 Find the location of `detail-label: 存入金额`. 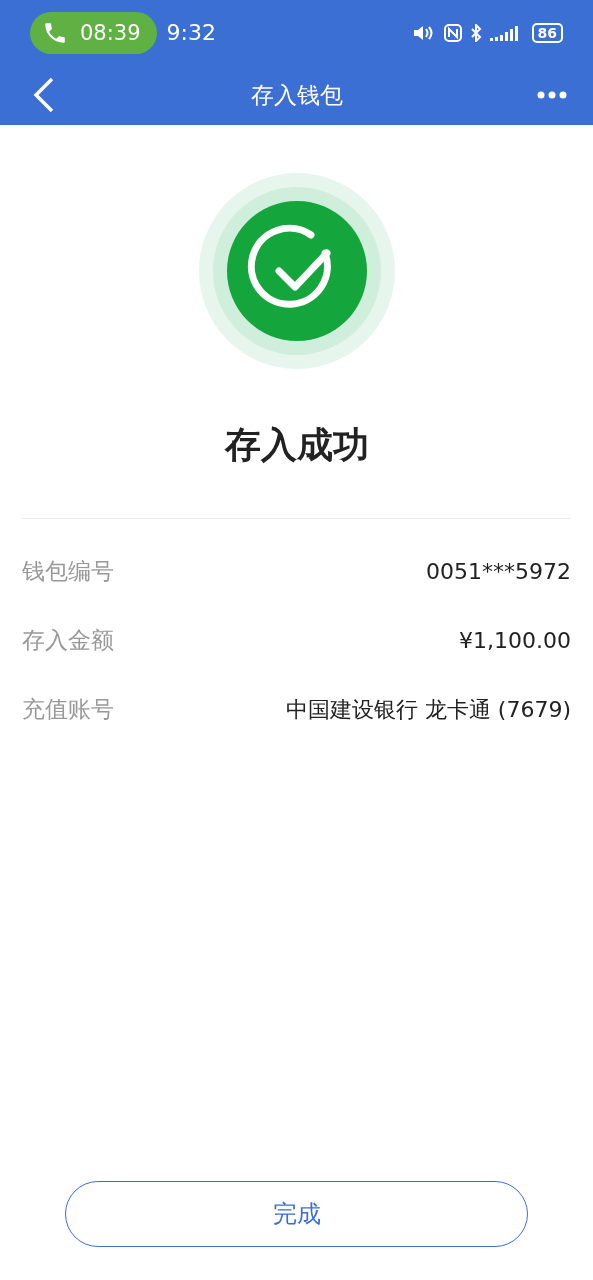

detail-label: 存入金额 is located at coordinates (68, 640).